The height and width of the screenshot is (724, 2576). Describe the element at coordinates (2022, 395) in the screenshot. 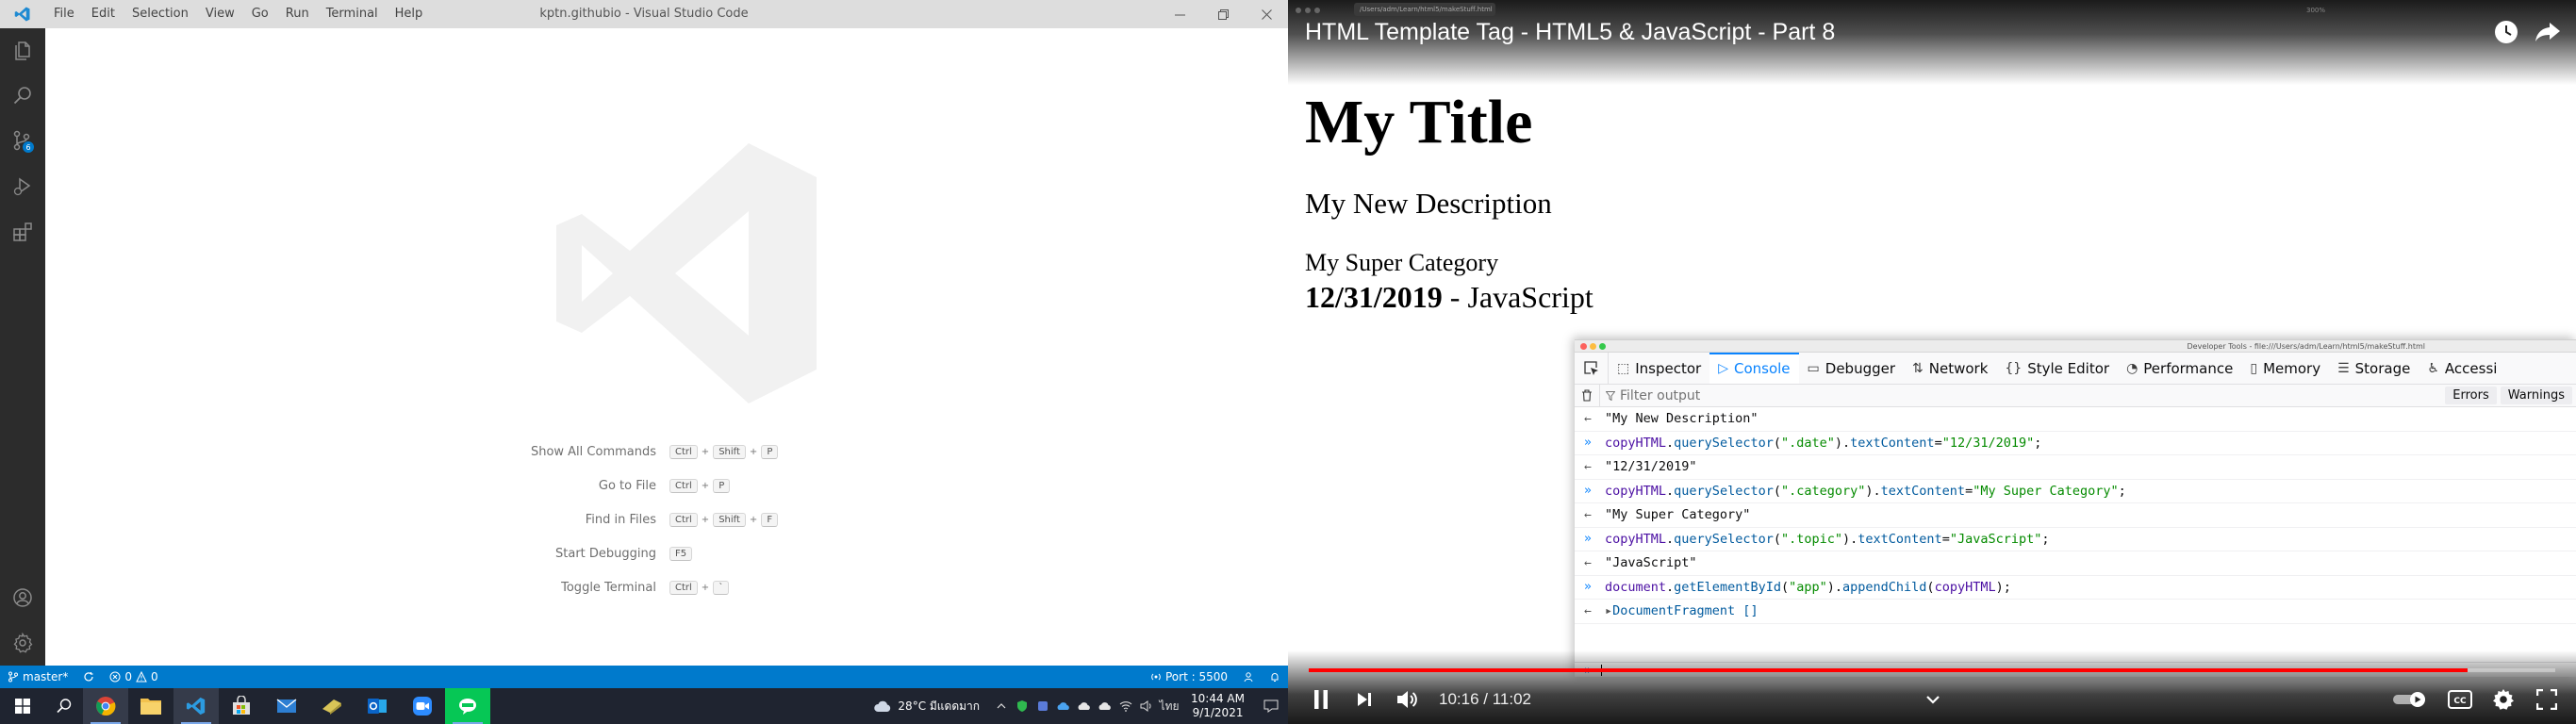

I see `filter-output-input: Filter output` at that location.